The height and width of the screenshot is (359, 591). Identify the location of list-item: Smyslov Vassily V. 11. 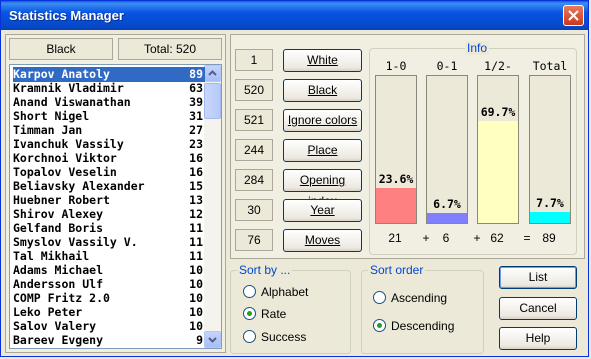
(109, 242).